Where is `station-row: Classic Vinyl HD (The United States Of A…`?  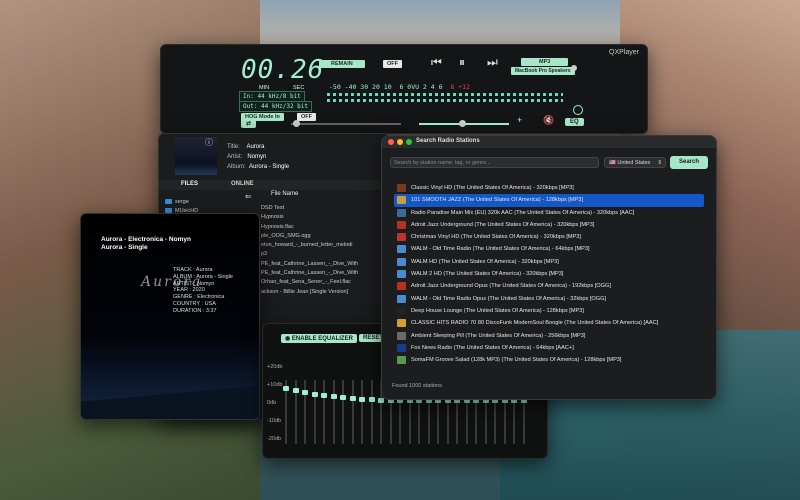 station-row: Classic Vinyl HD (The United States Of A… is located at coordinates (549, 188).